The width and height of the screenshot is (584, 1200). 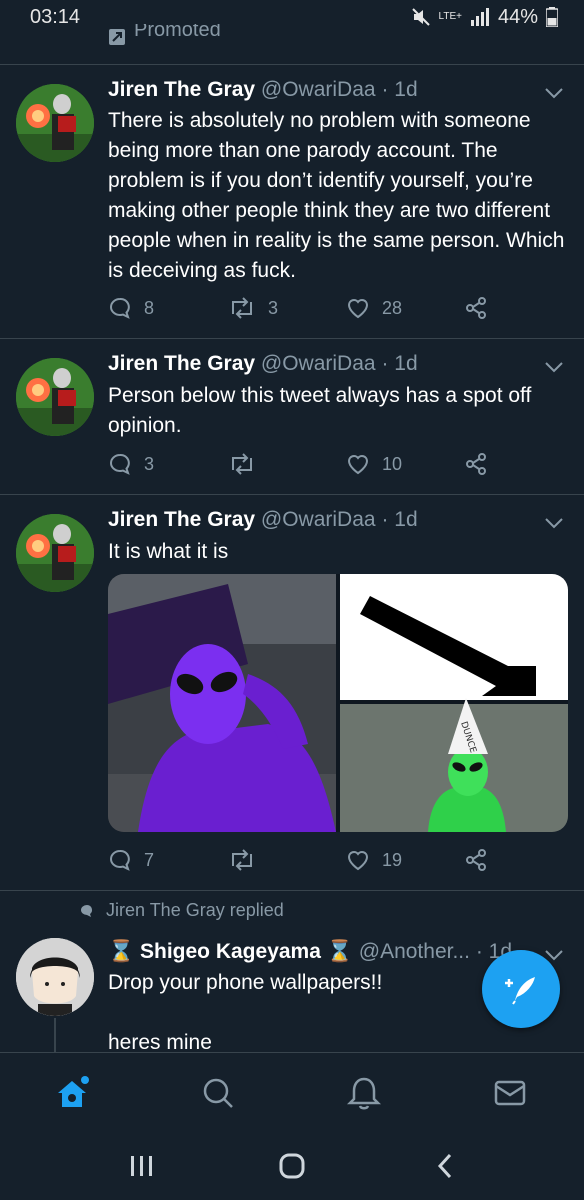 I want to click on replied-context: Jiren The Gray replied, so click(x=182, y=910).